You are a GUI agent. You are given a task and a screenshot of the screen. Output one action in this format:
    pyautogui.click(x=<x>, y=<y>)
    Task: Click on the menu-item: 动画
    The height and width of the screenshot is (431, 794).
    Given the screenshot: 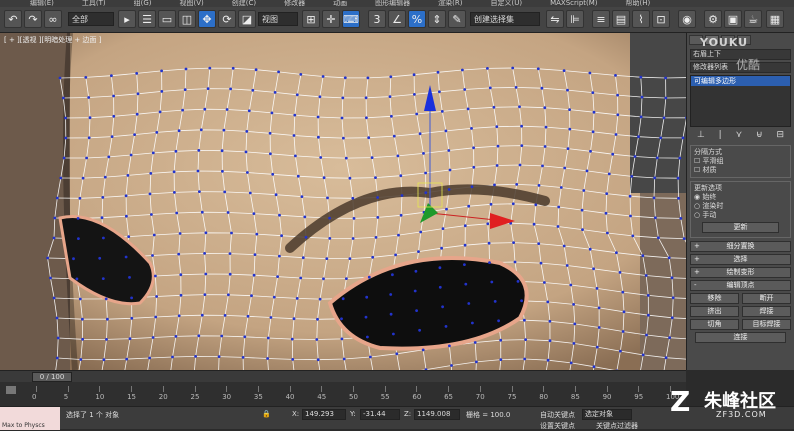 What is the action you would take?
    pyautogui.click(x=340, y=3)
    